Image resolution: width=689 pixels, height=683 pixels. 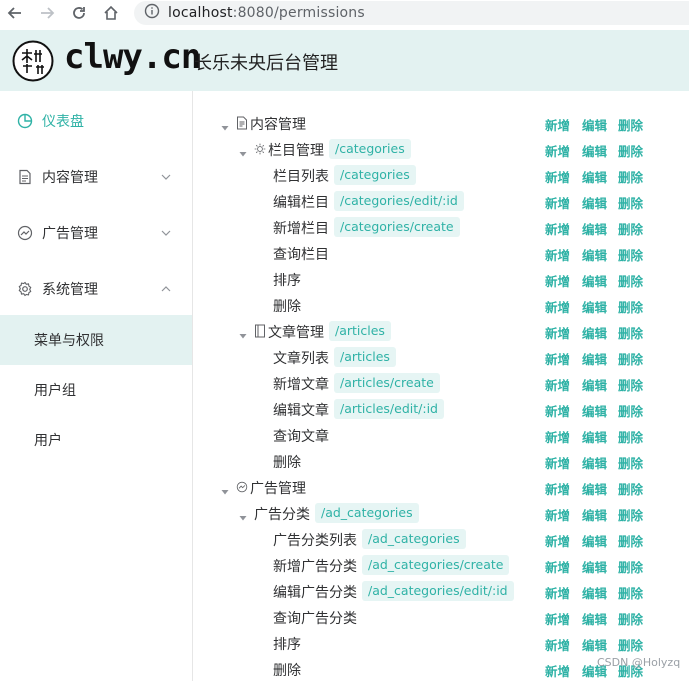 I want to click on tree-node-row: 文章列表/articles 新增 编辑 删除, so click(x=441, y=358).